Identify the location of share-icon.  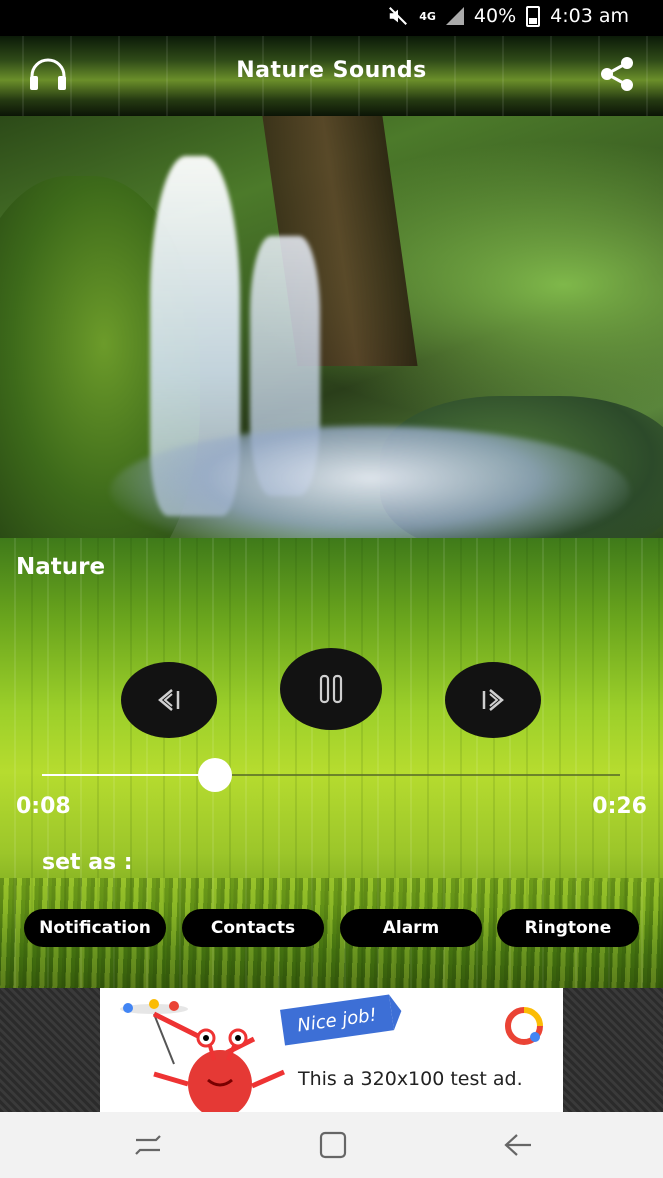
(617, 74).